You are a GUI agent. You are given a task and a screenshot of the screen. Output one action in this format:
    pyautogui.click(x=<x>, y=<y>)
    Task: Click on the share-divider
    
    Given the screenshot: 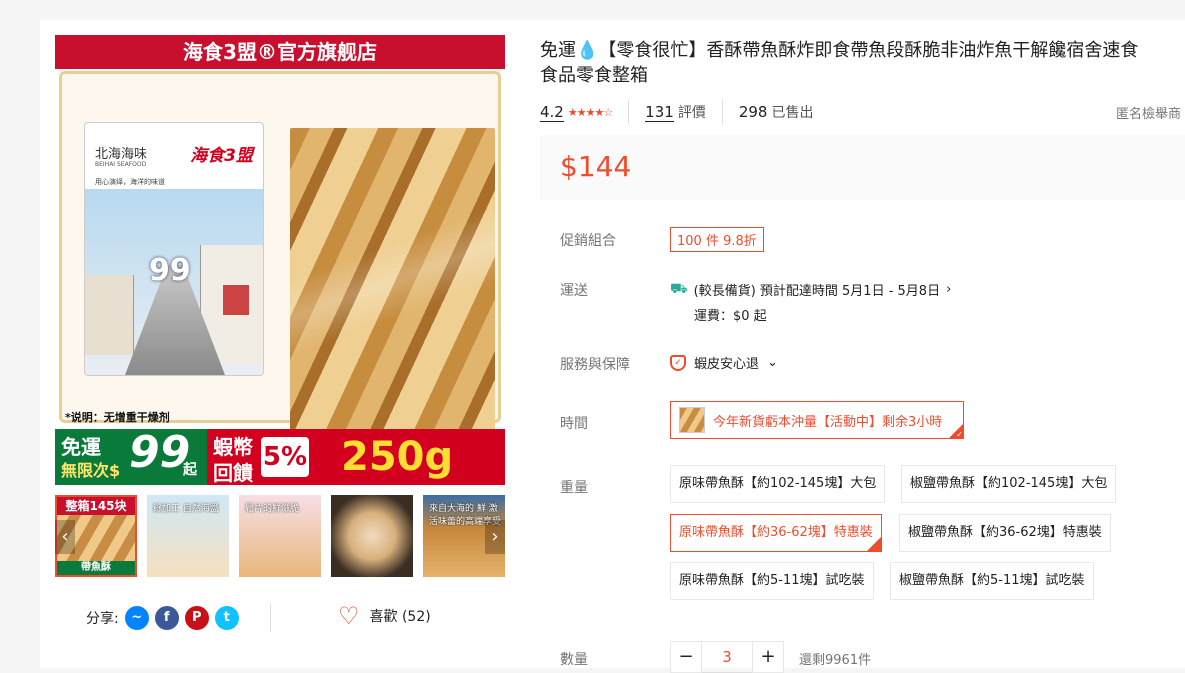 What is the action you would take?
    pyautogui.click(x=270, y=618)
    